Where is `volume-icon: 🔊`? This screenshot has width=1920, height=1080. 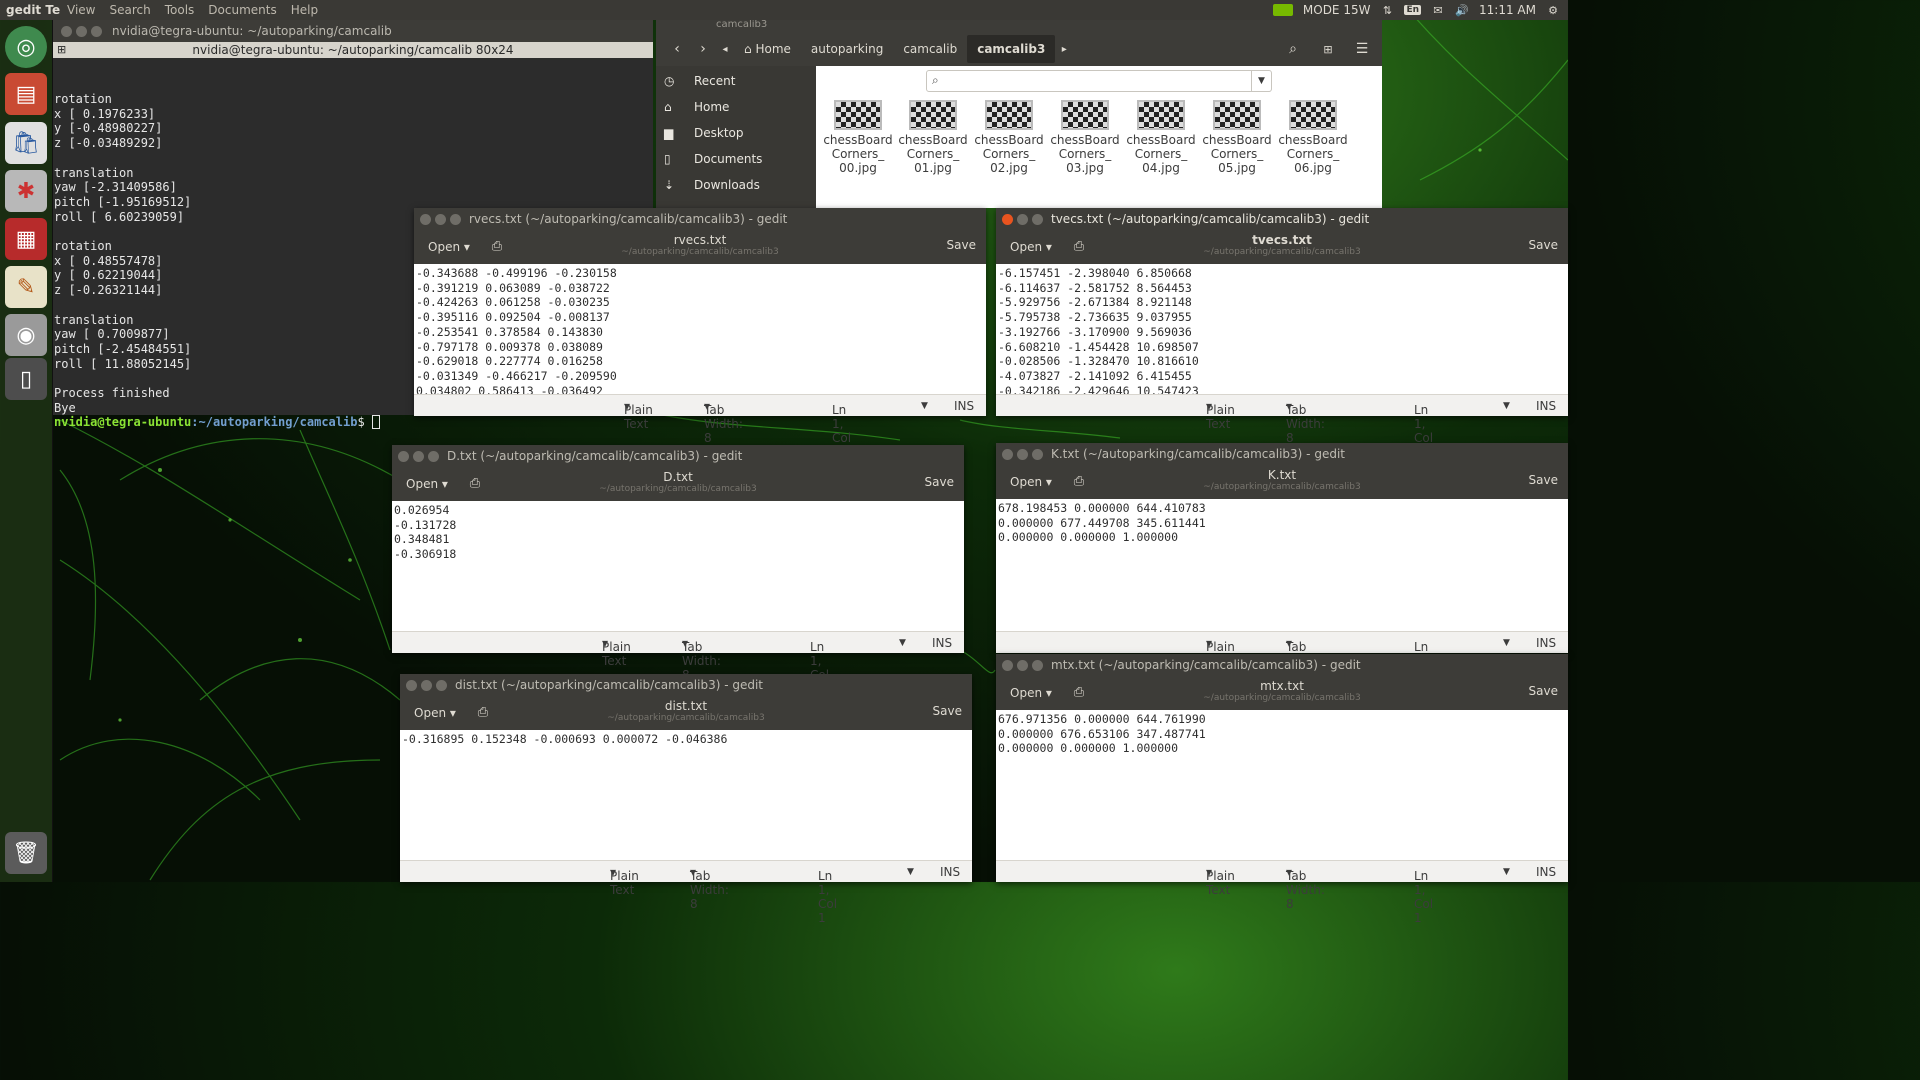 volume-icon: 🔊 is located at coordinates (1462, 10).